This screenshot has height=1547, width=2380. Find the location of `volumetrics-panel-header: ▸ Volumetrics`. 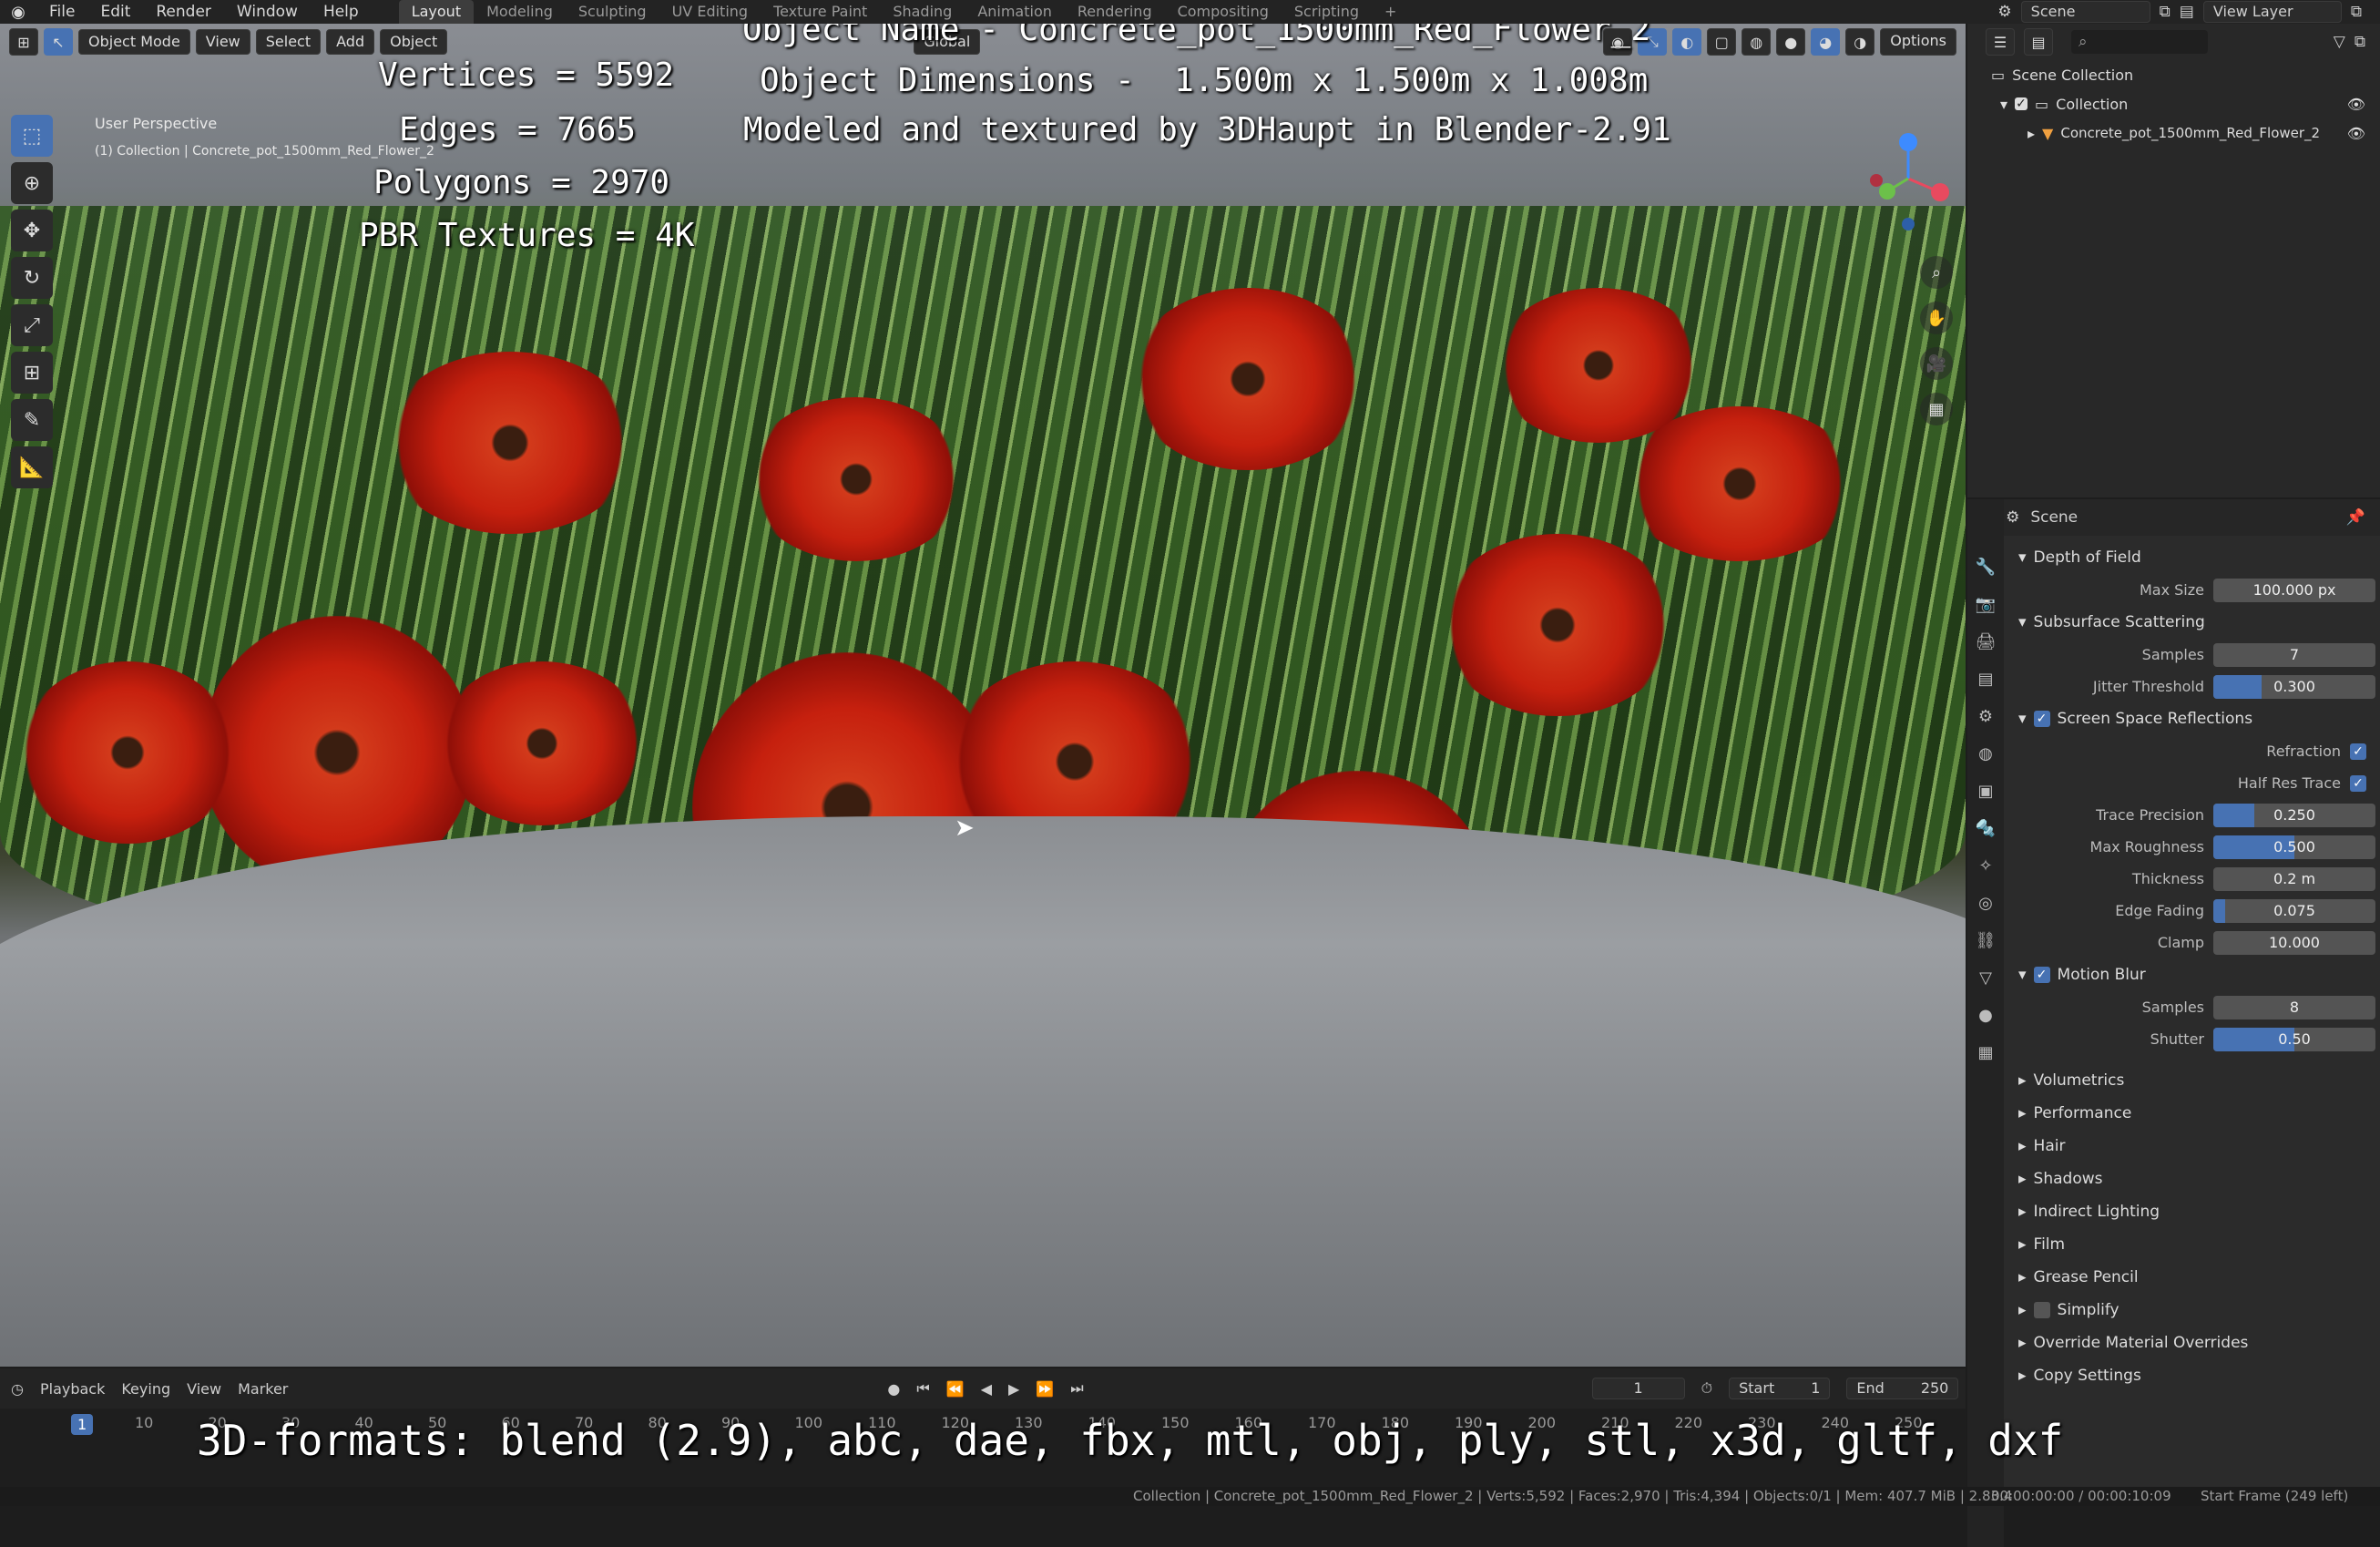

volumetrics-panel-header: ▸ Volumetrics is located at coordinates (2192, 1080).